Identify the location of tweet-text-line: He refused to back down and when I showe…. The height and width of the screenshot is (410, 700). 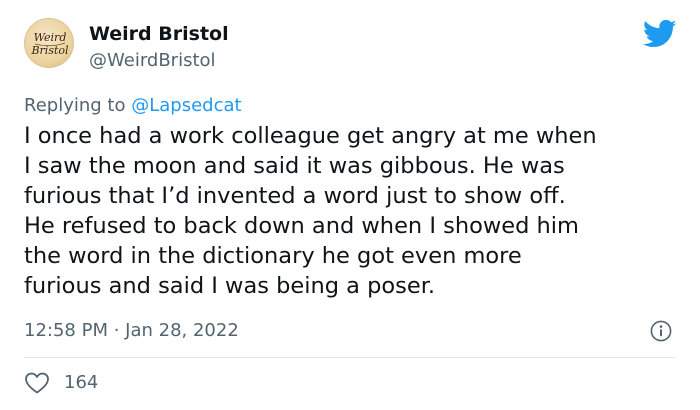
(301, 226).